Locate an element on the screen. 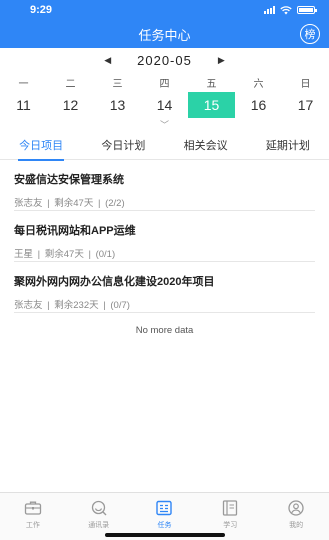  list-item: 安盛信达安保管理系统 张志友 | 剩余47天 | (2/2) is located at coordinates (164, 185).